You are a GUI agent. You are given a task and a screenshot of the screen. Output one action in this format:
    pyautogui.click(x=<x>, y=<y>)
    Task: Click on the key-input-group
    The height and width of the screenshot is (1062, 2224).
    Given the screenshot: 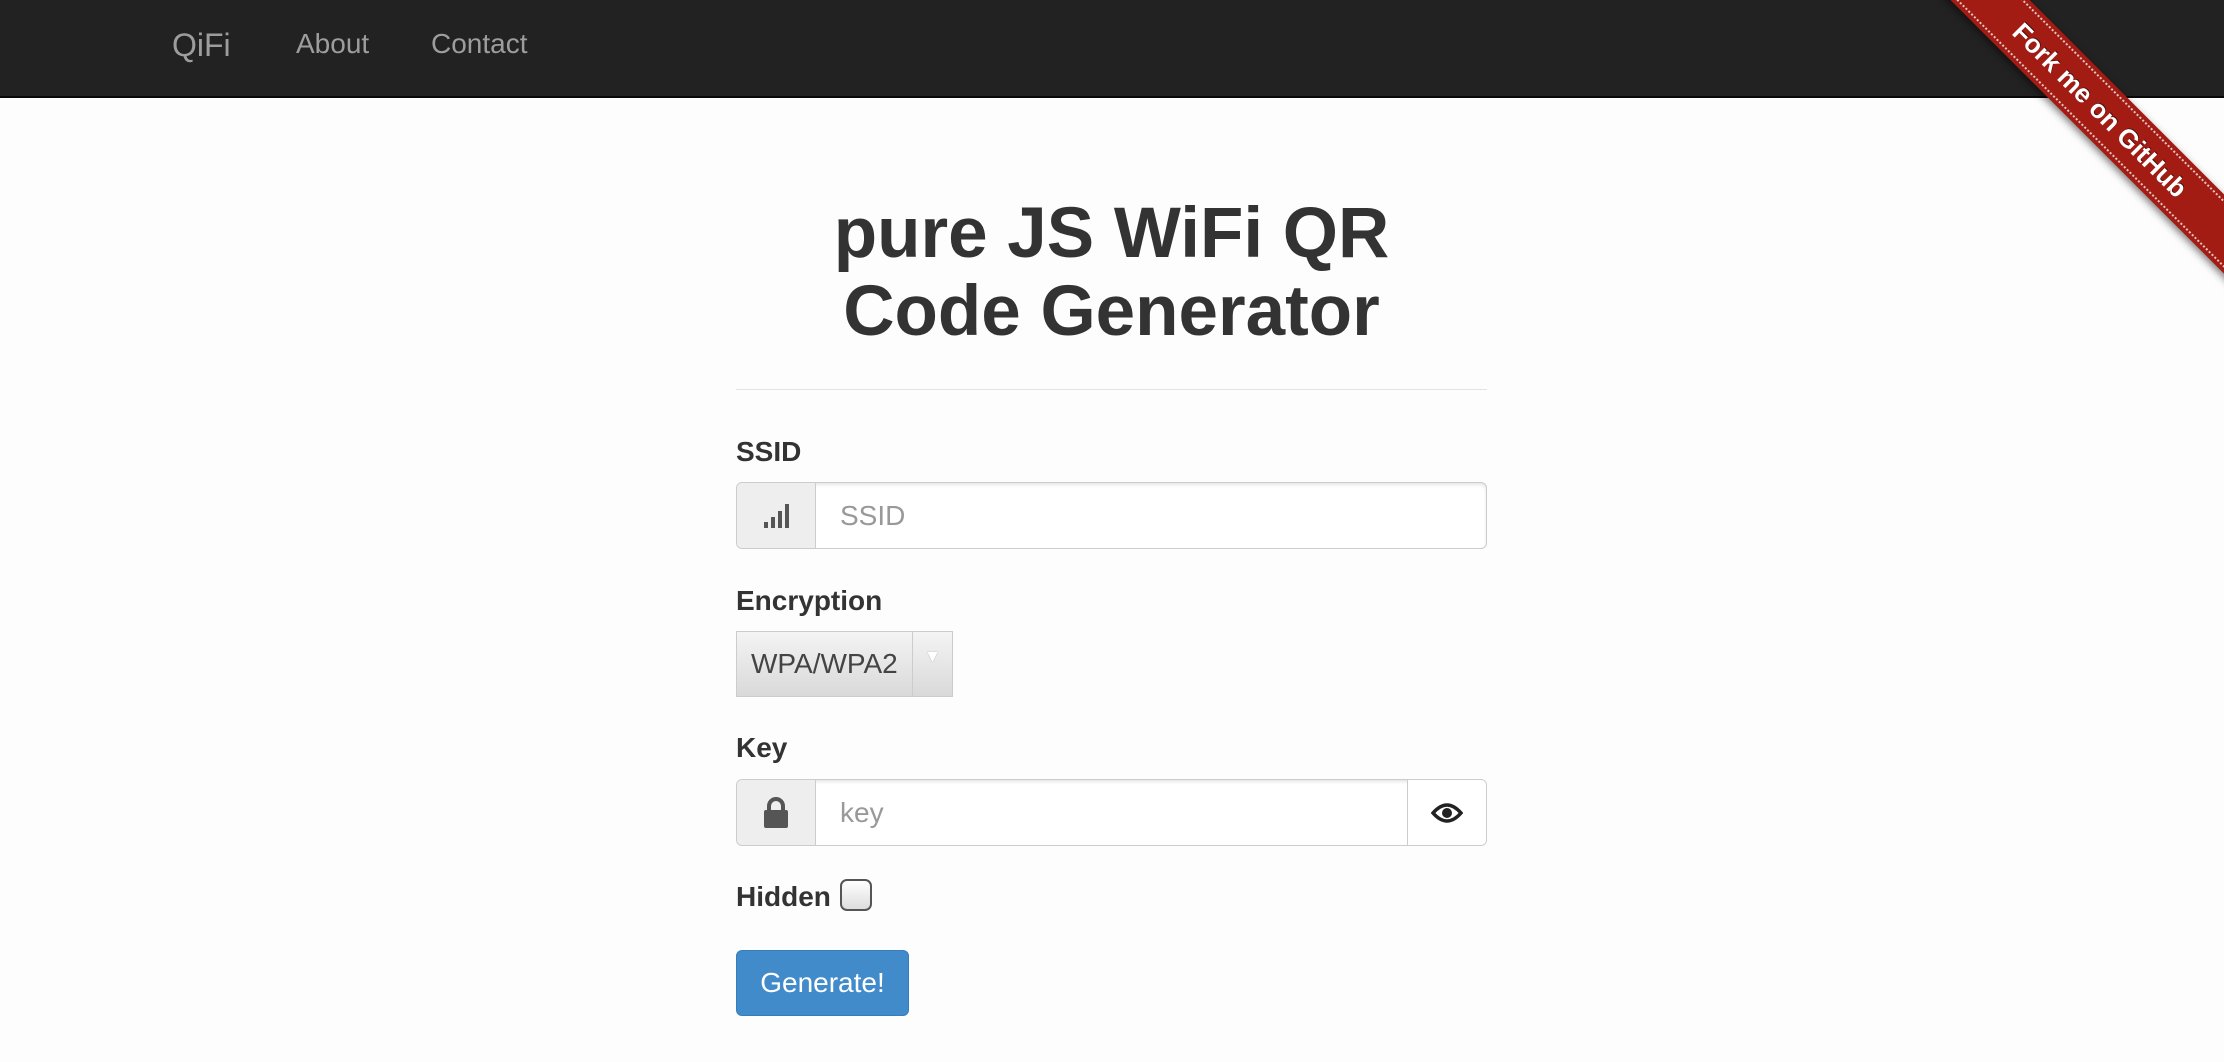 What is the action you would take?
    pyautogui.click(x=1111, y=812)
    